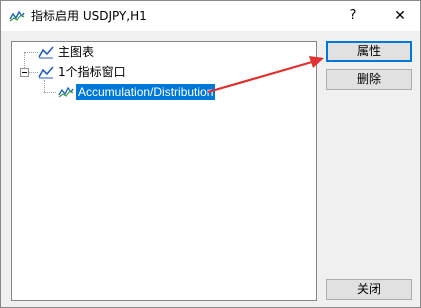  Describe the element at coordinates (146, 92) in the screenshot. I see `tree-item-accumulation-distribution: Accumulation/Distribution` at that location.